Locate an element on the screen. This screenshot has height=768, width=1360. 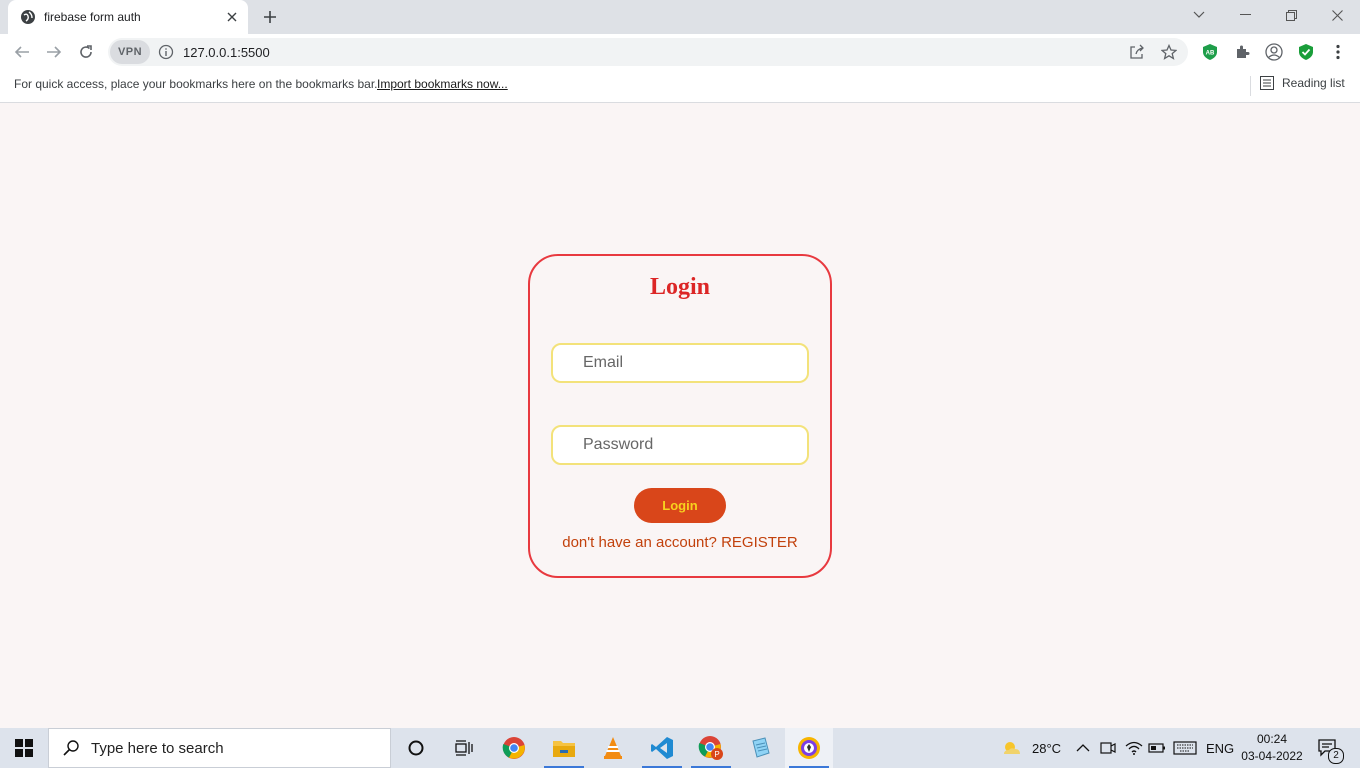
close-icon is located at coordinates (232, 17).